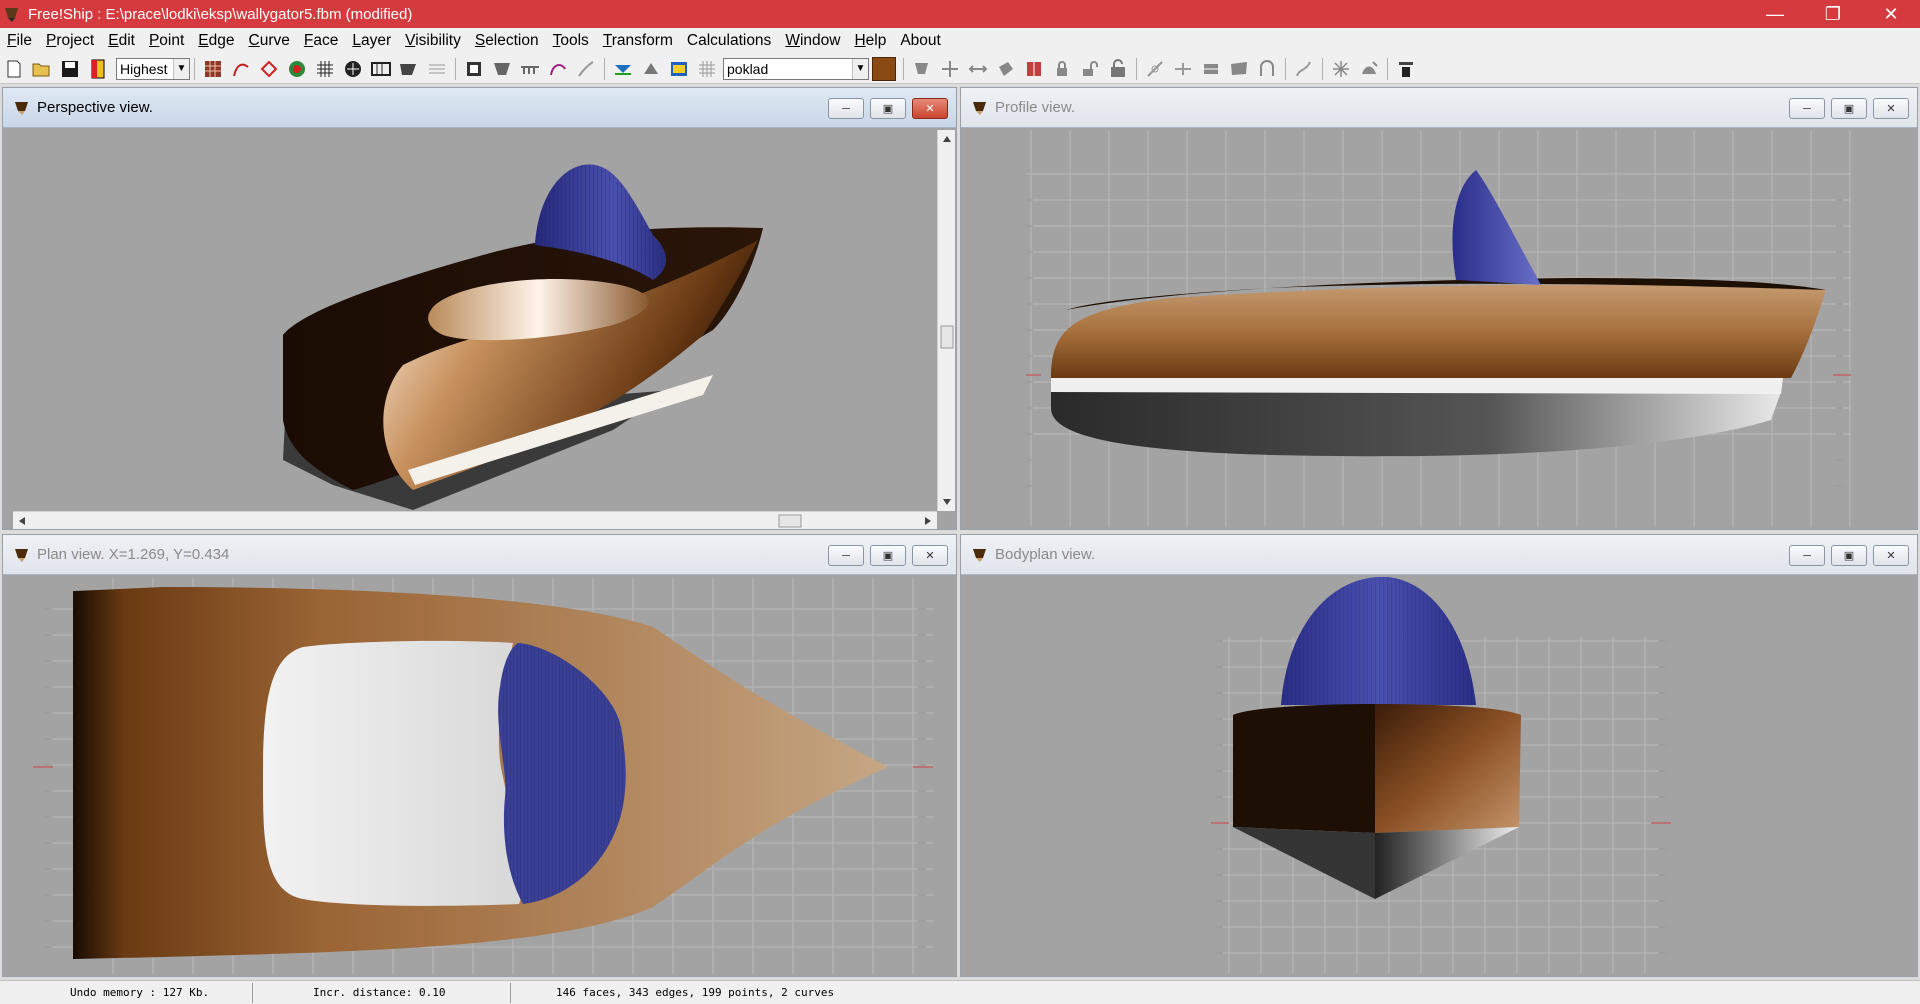  I want to click on shade-icon, so click(297, 69).